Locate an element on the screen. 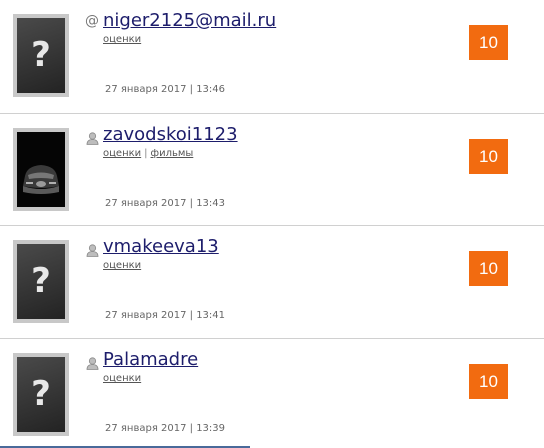 The image size is (544, 448). username-link: zavodskoi1123 is located at coordinates (170, 135).